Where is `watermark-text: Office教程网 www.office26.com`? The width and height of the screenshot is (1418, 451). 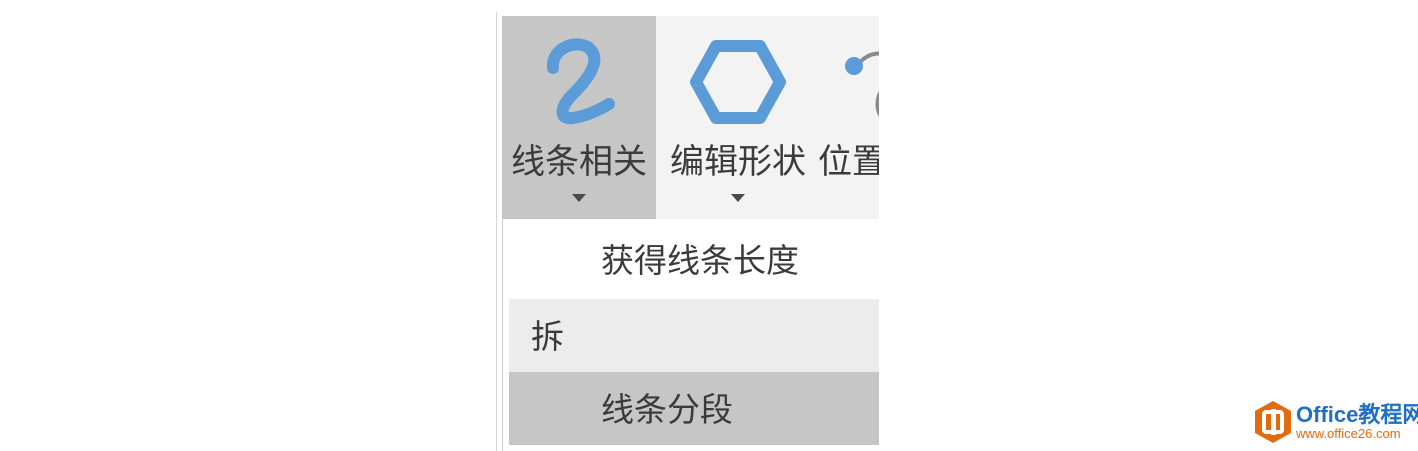
watermark-text: Office教程网 www.office26.com is located at coordinates (1357, 422).